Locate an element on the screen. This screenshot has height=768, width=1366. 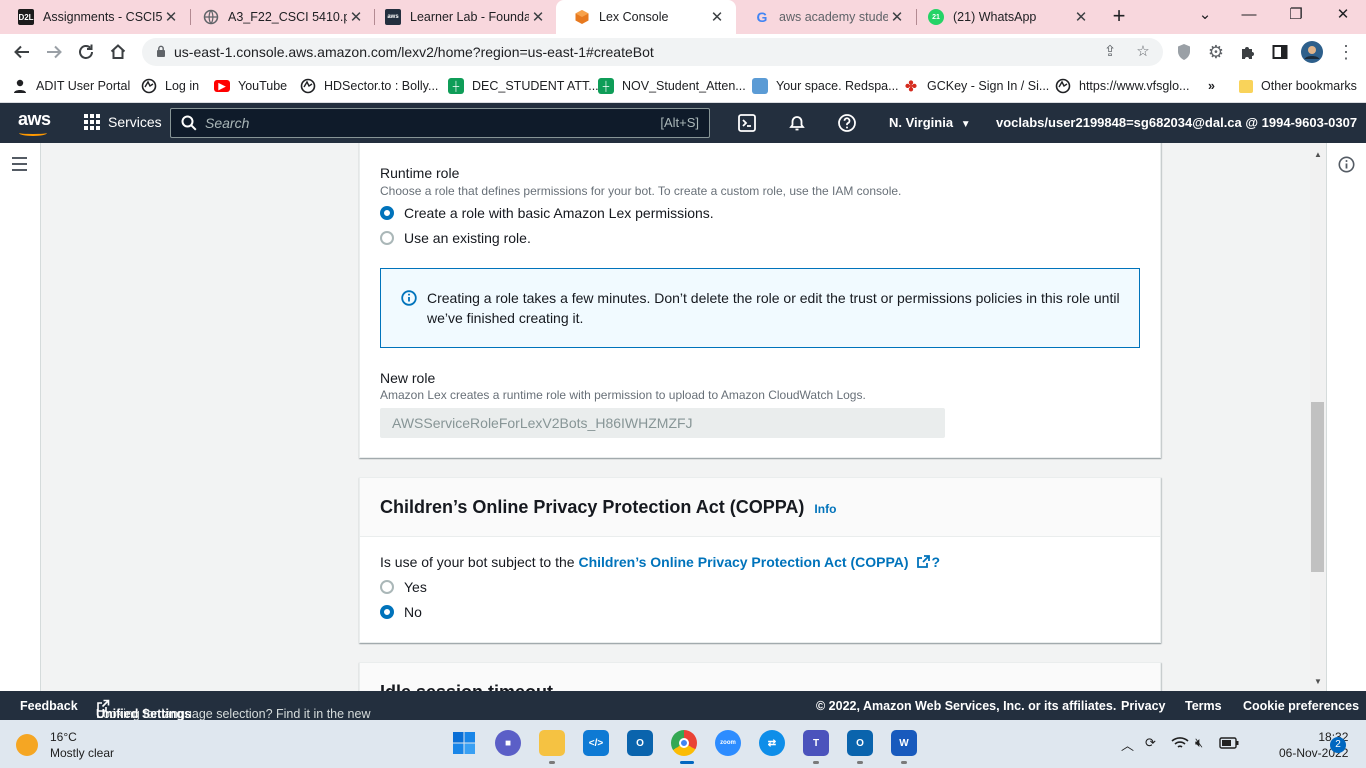
redspace-icon is located at coordinates (760, 86).